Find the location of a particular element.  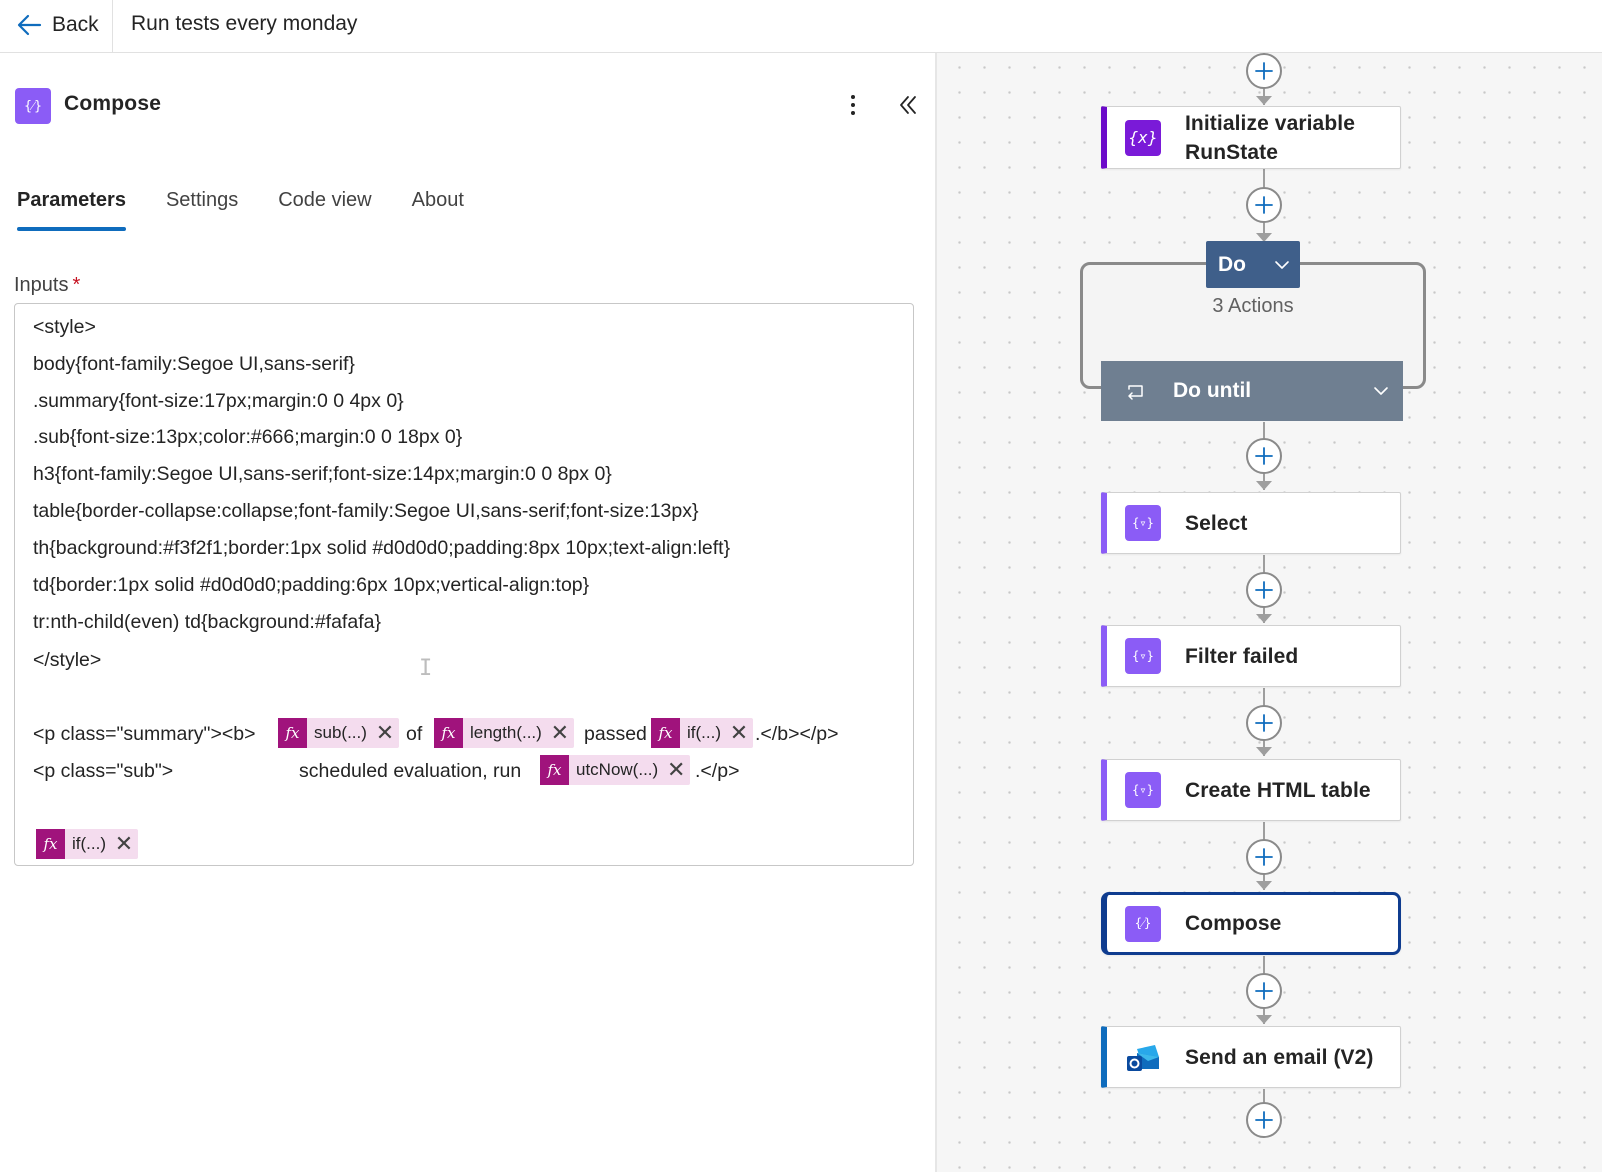

code-text: .</b></p> is located at coordinates (797, 734).